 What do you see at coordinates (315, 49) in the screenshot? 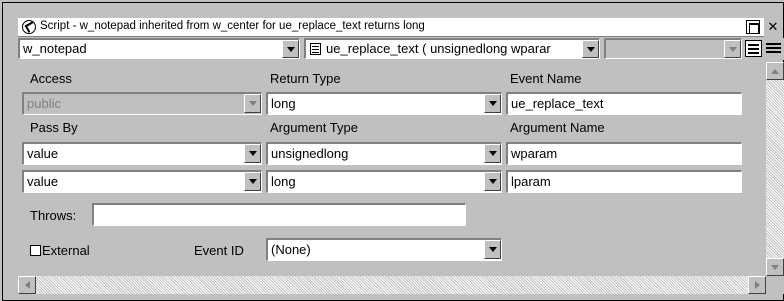
I see `event-icon` at bounding box center [315, 49].